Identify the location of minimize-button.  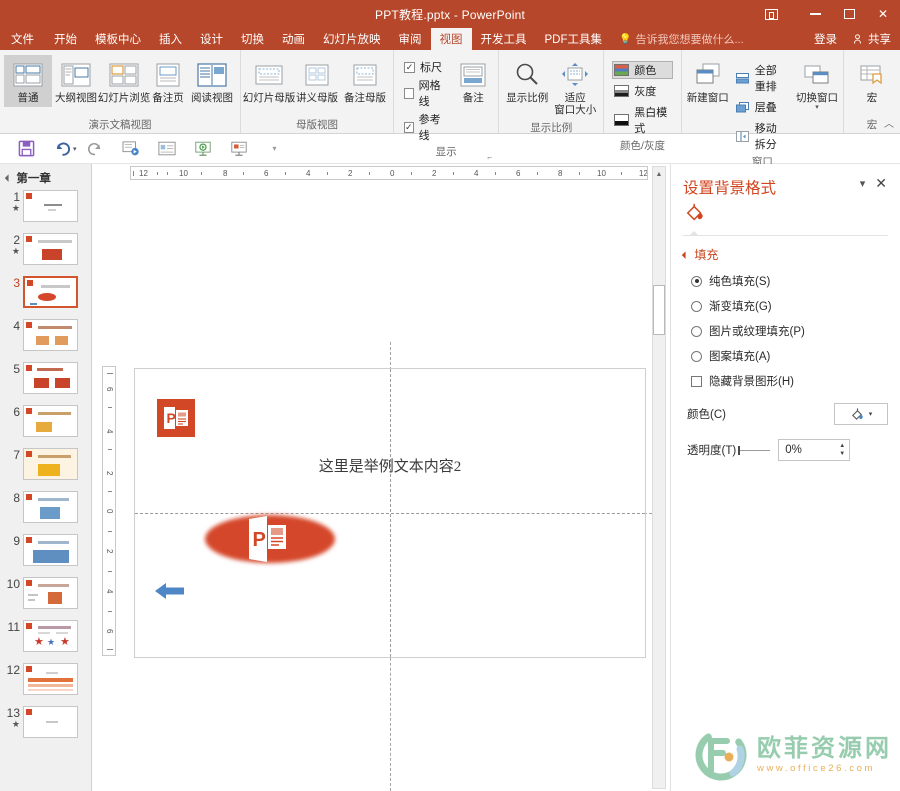
(815, 14).